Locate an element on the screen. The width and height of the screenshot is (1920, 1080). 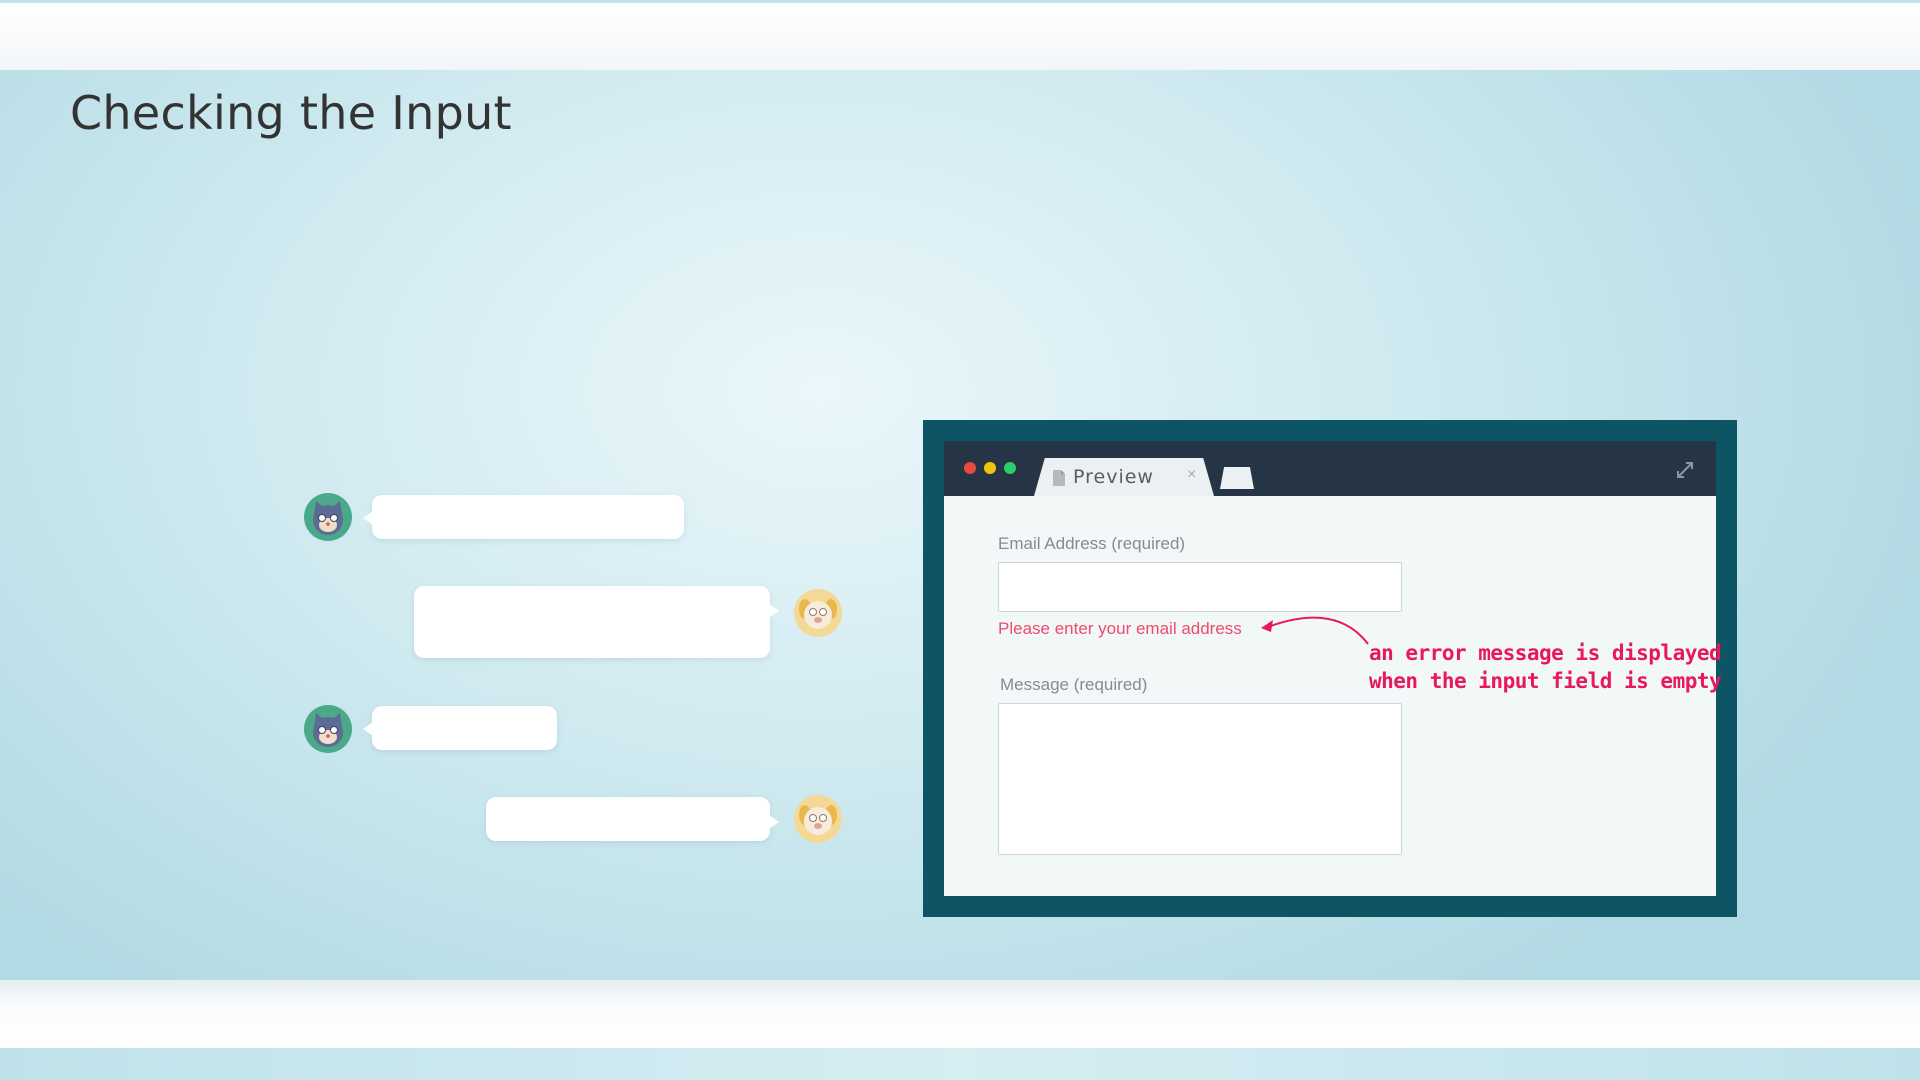
tab-close-icon: × is located at coordinates (1191, 475).